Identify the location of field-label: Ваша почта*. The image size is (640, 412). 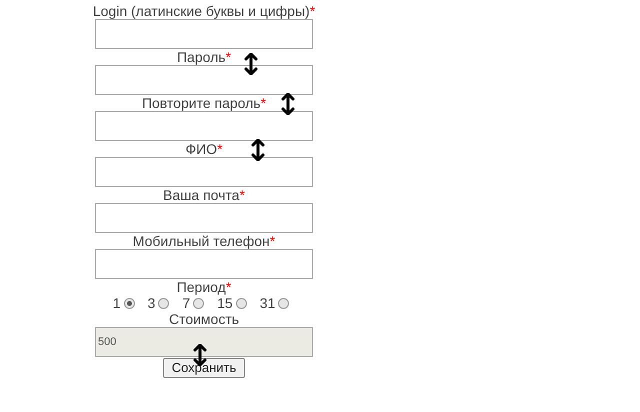
(204, 195).